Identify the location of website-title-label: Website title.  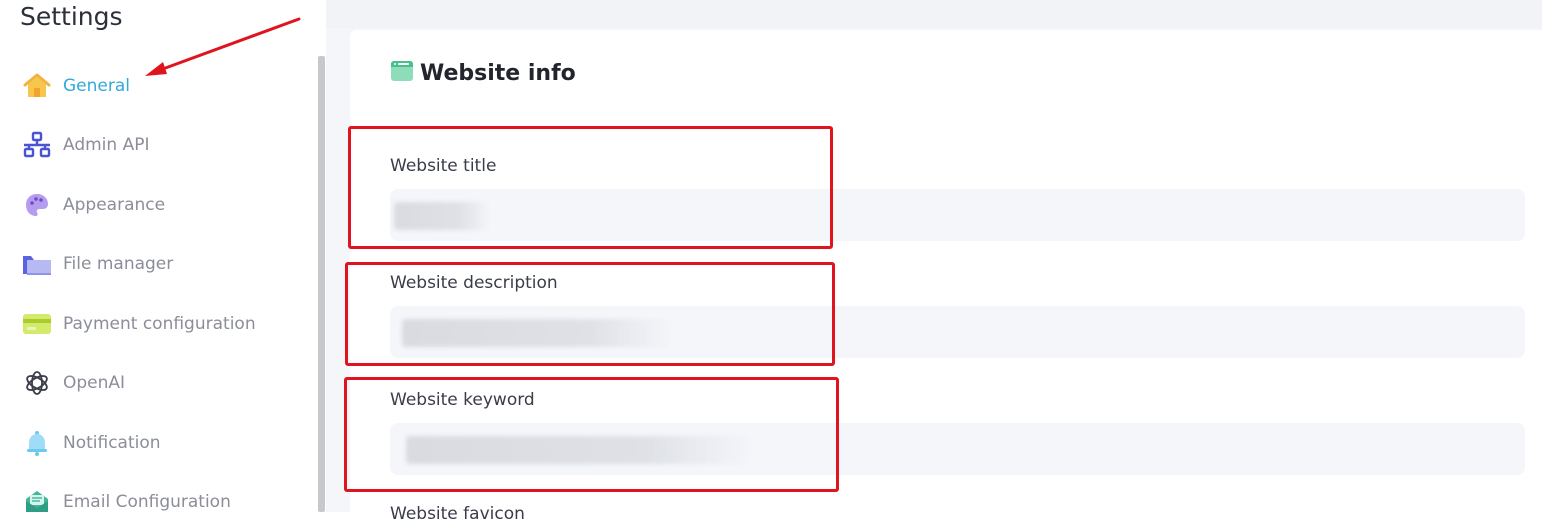
(443, 166).